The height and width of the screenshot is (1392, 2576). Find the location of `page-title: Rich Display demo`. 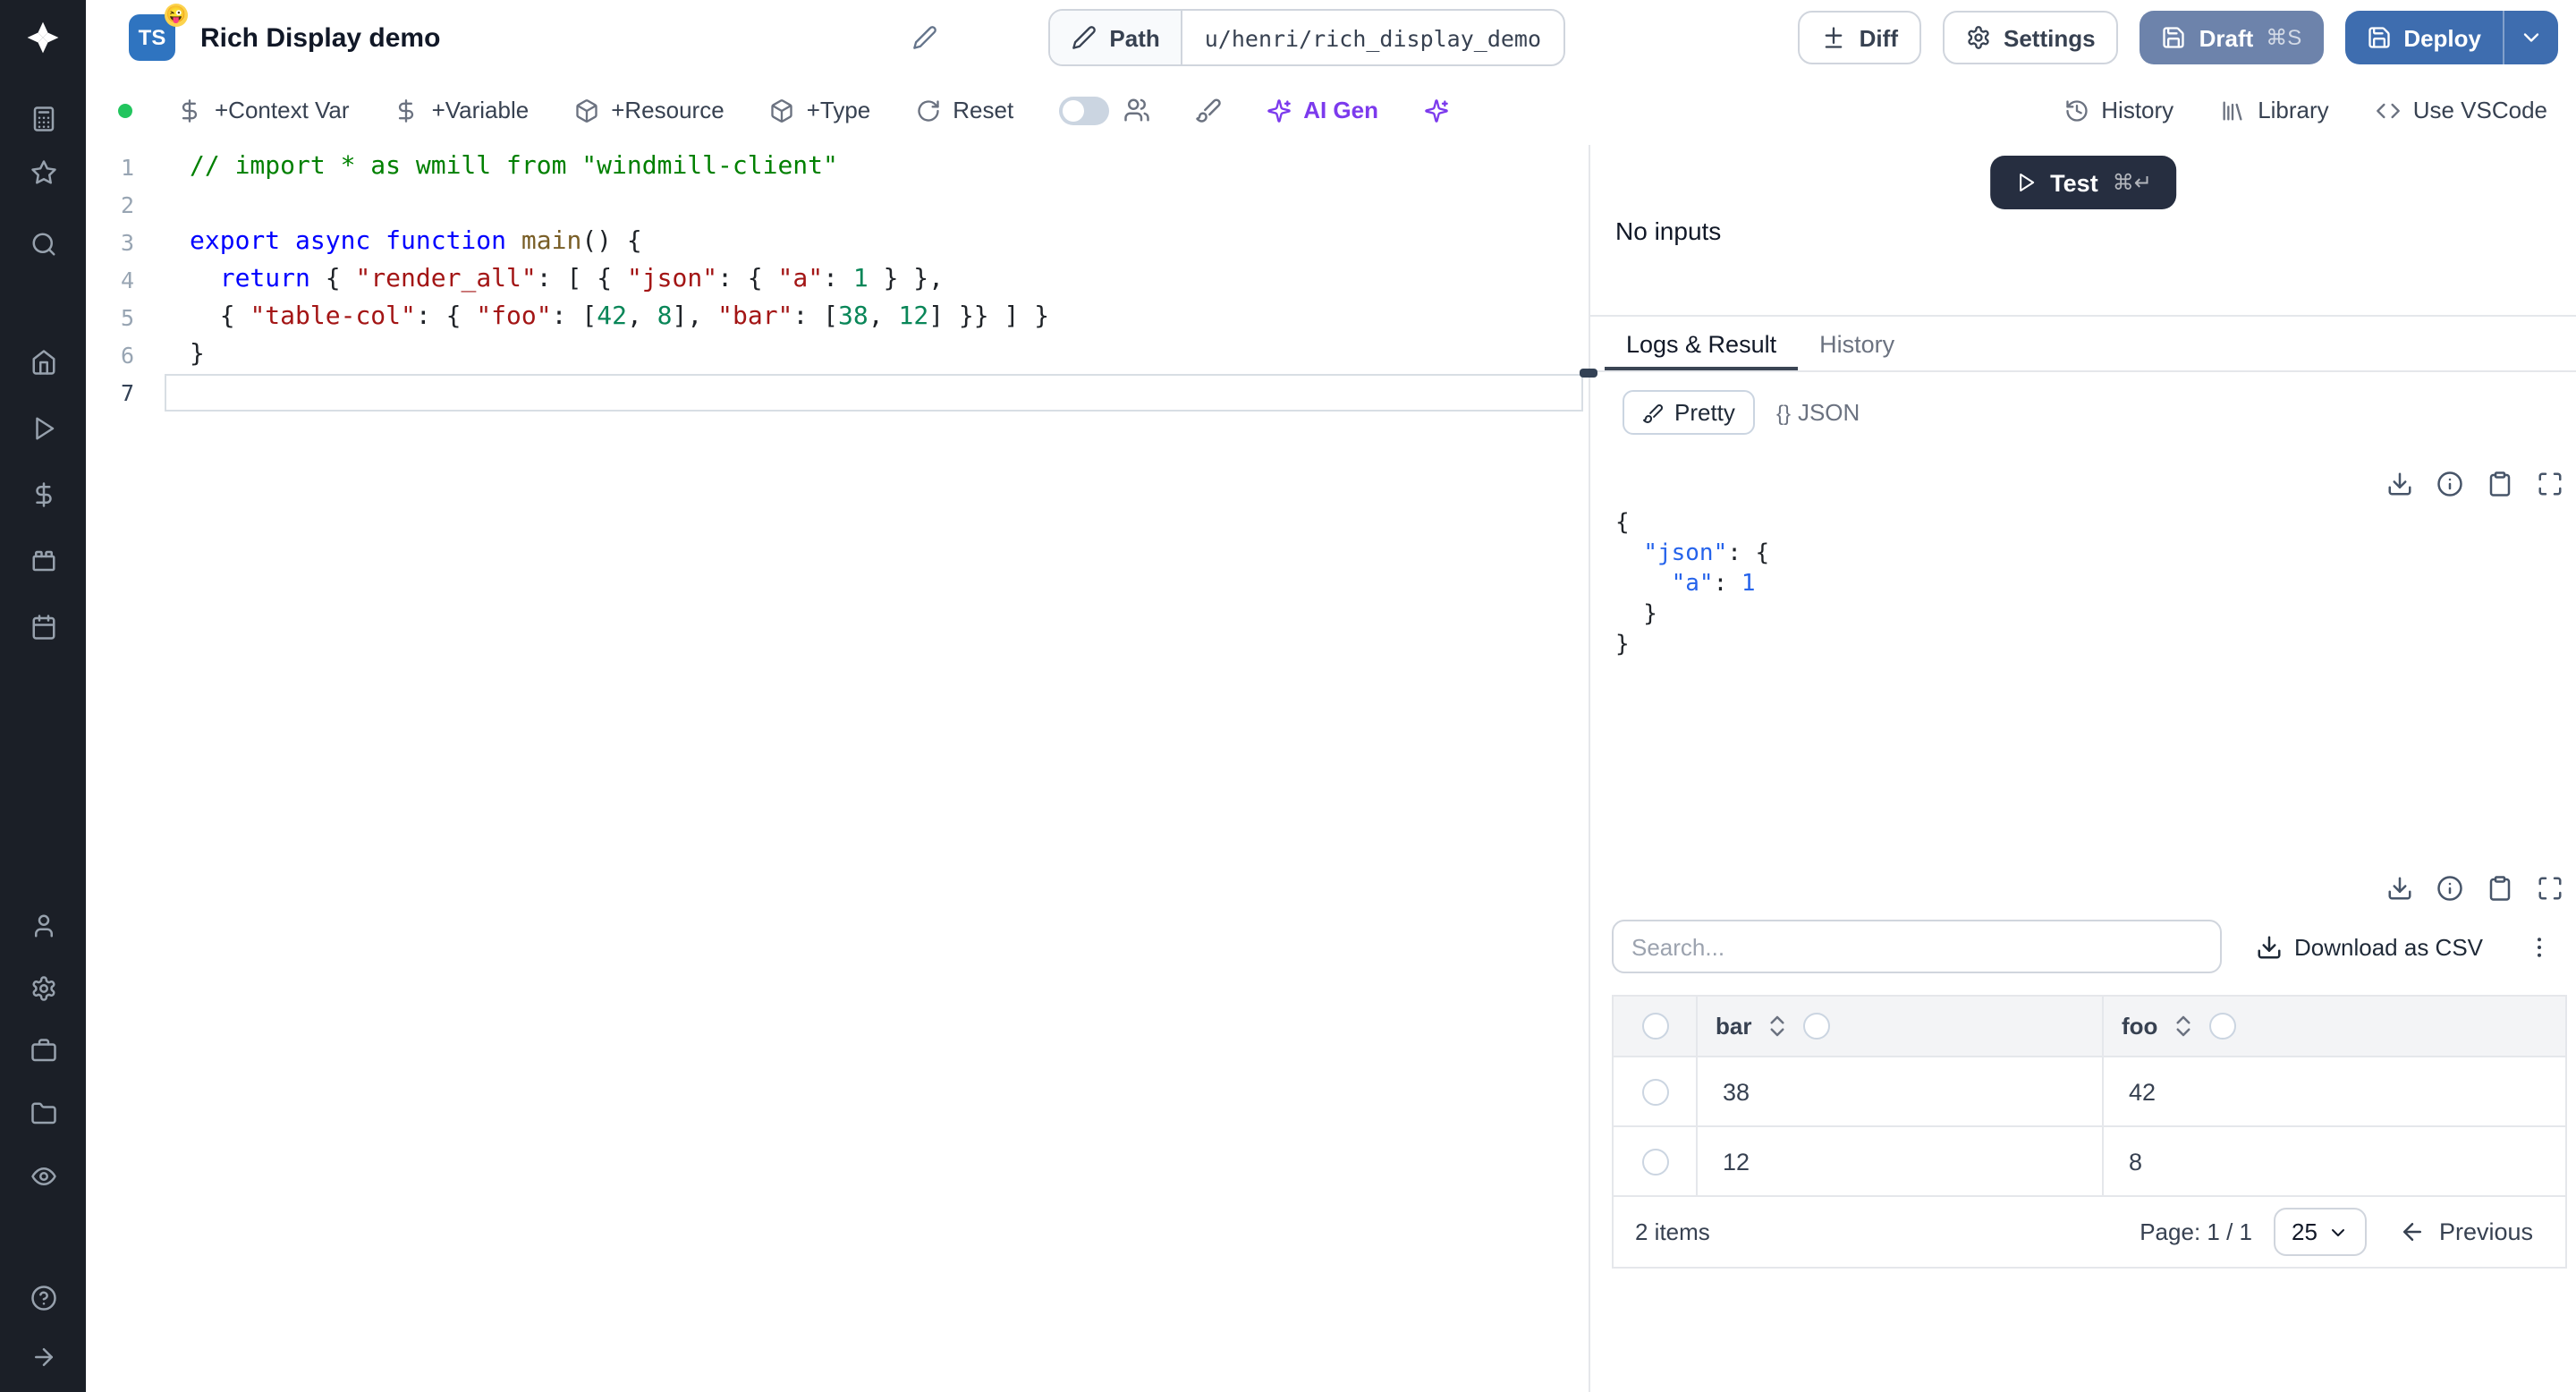

page-title: Rich Display demo is located at coordinates (320, 37).